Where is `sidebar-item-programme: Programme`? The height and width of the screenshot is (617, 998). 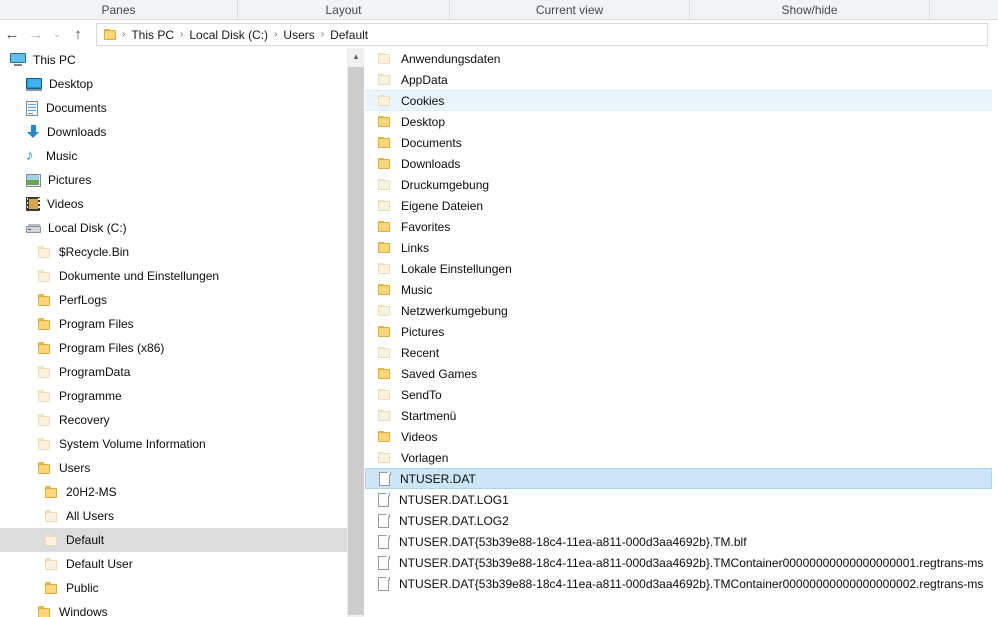 sidebar-item-programme: Programme is located at coordinates (173, 396).